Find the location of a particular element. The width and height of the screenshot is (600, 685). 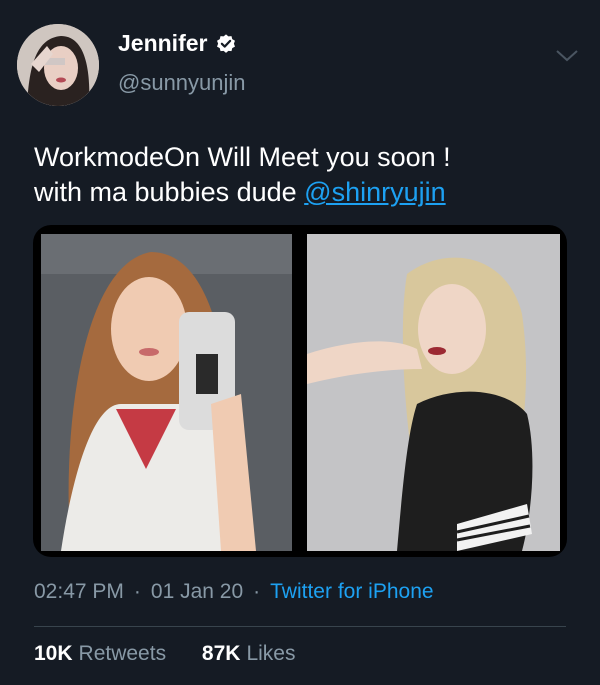

retweets-label: Retweets is located at coordinates (122, 653).